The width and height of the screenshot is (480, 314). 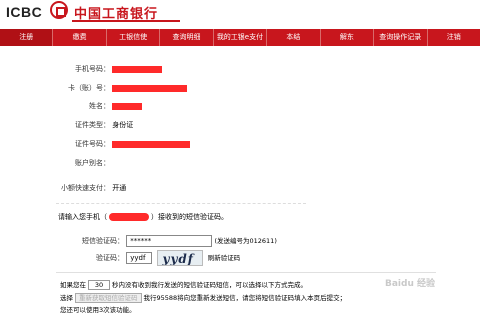 I want to click on captcha-image-text: yydf, so click(x=178, y=259).